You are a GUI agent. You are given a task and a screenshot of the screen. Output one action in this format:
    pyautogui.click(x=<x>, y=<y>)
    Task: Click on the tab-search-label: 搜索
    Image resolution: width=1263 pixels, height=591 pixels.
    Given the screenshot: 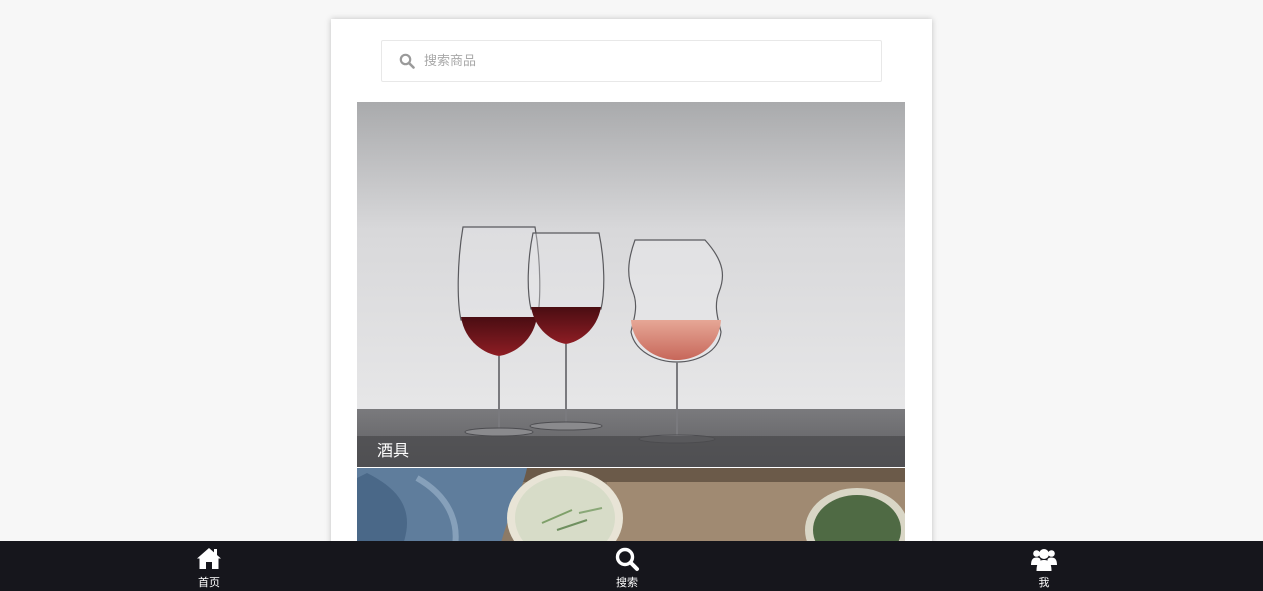 What is the action you would take?
    pyautogui.click(x=627, y=582)
    